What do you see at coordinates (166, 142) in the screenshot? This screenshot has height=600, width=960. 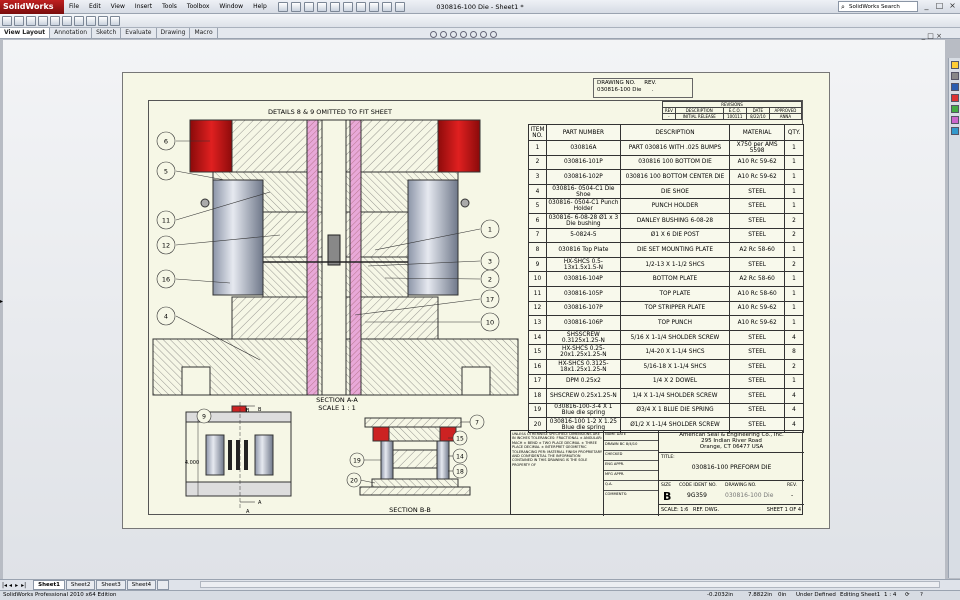 I see `balloon-6: 6` at bounding box center [166, 142].